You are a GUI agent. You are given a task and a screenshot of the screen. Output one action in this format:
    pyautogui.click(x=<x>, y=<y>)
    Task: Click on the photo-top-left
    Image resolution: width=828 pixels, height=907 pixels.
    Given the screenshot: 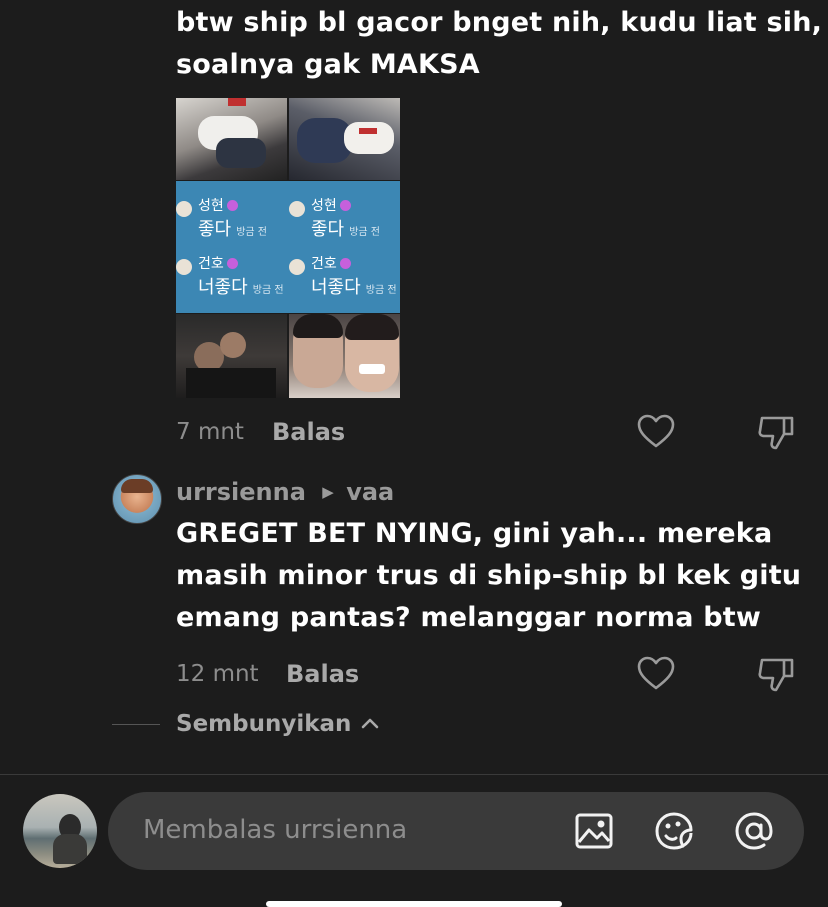 What is the action you would take?
    pyautogui.click(x=231, y=139)
    